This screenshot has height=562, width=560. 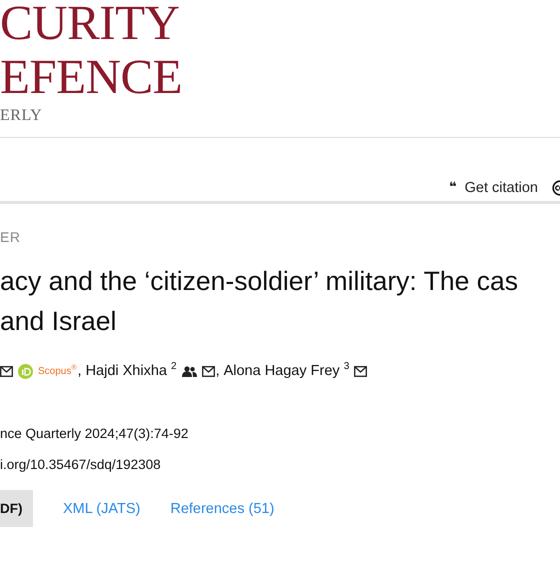 What do you see at coordinates (131, 371) in the screenshot?
I see `author-name: Hajdi Xhixha $^{2}$` at bounding box center [131, 371].